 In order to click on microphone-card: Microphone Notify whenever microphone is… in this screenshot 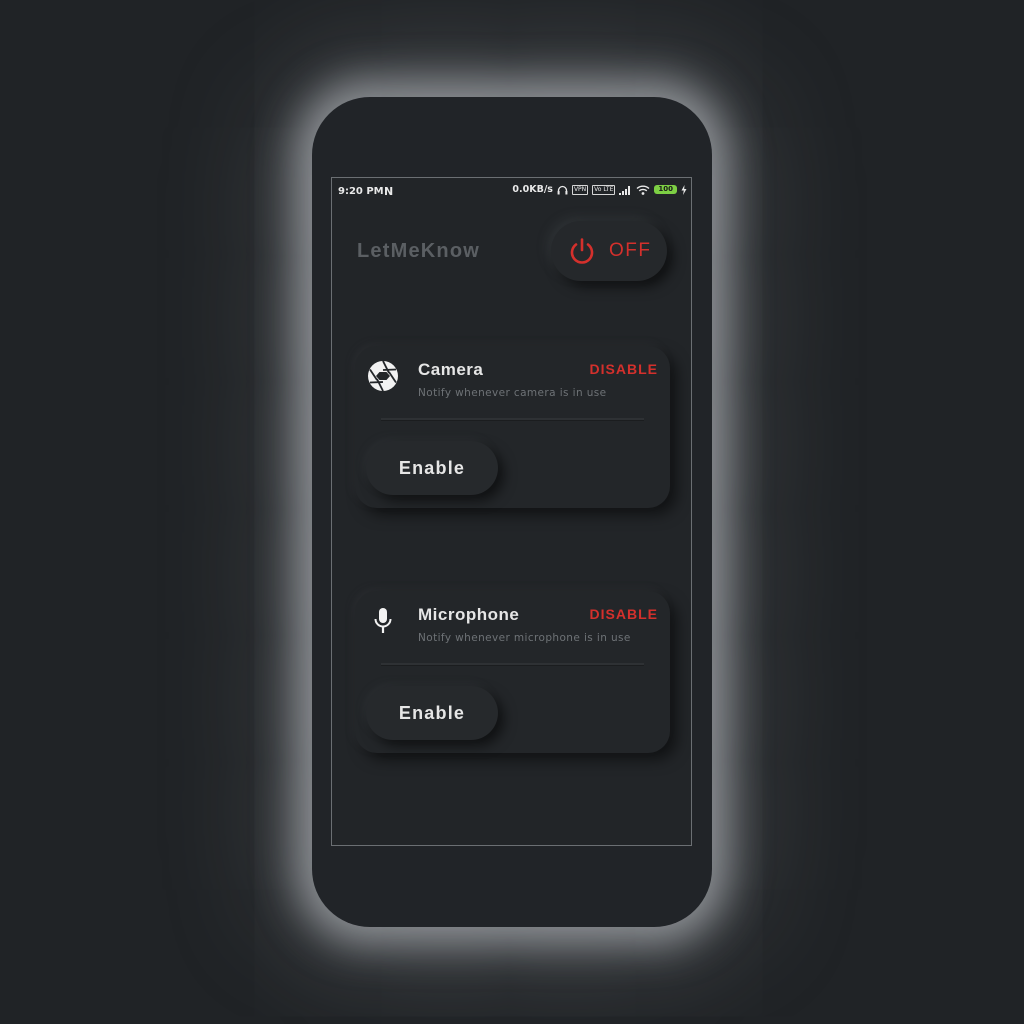, I will do `click(512, 672)`.